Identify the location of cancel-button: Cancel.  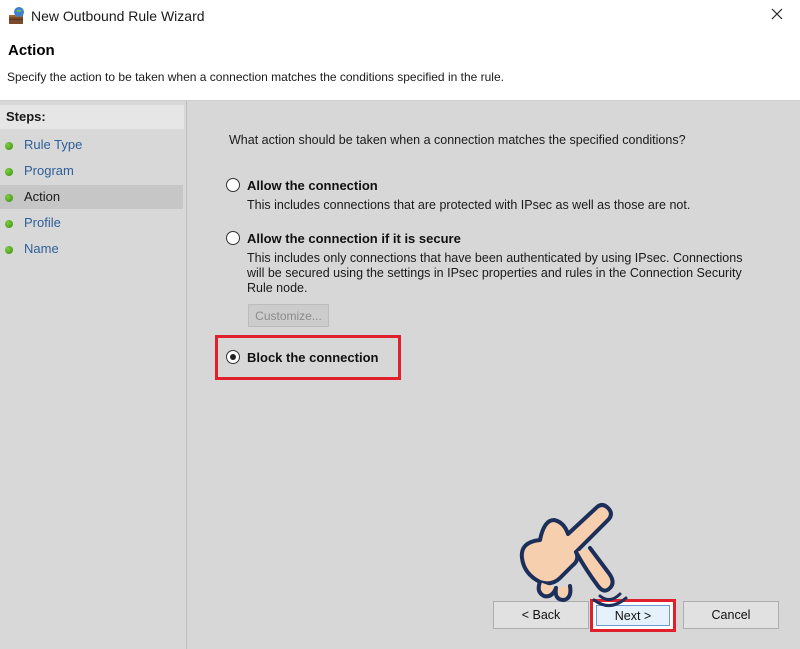
(731, 615).